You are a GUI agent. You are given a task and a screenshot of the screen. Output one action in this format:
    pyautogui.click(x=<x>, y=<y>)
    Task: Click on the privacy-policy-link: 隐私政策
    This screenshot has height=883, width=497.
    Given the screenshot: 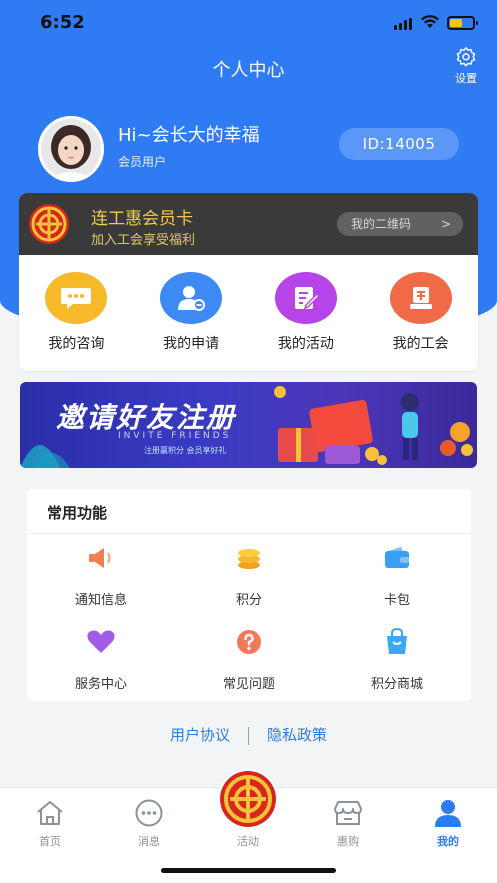 What is the action you would take?
    pyautogui.click(x=297, y=735)
    